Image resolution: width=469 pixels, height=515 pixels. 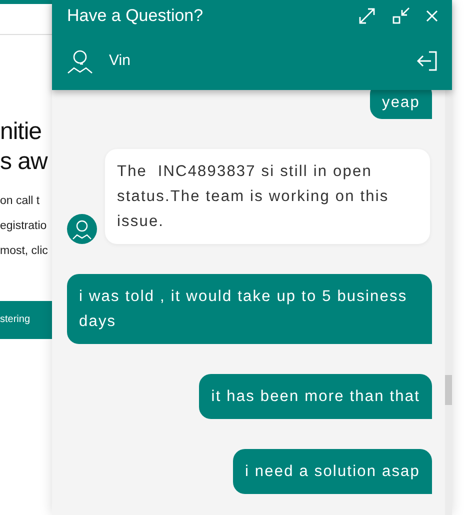 What do you see at coordinates (249, 309) in the screenshot?
I see `user-message: i was told , it would take up to 5 business days` at bounding box center [249, 309].